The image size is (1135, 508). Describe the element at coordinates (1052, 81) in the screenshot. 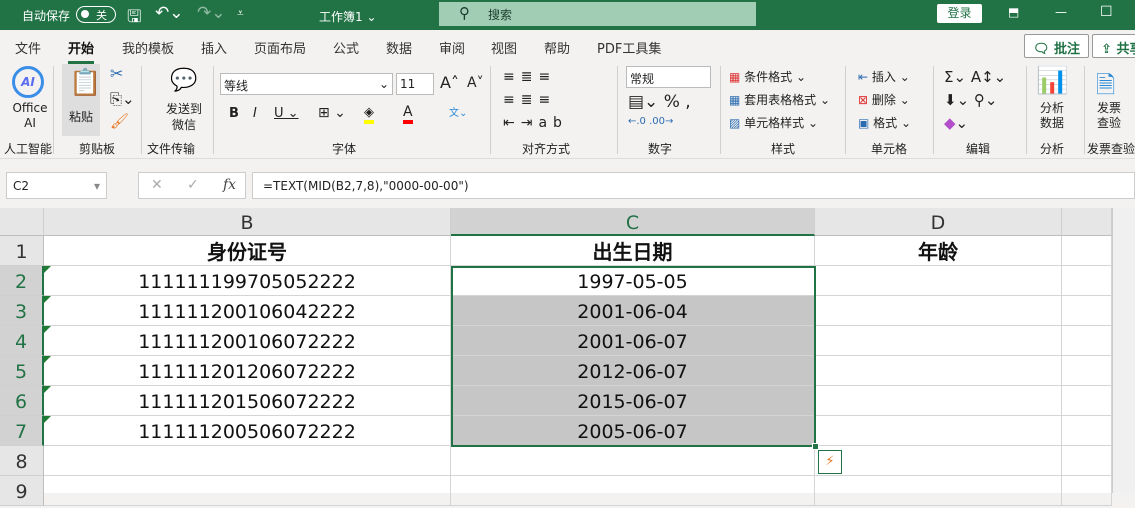

I see `analyze-data-icon: 📊` at that location.